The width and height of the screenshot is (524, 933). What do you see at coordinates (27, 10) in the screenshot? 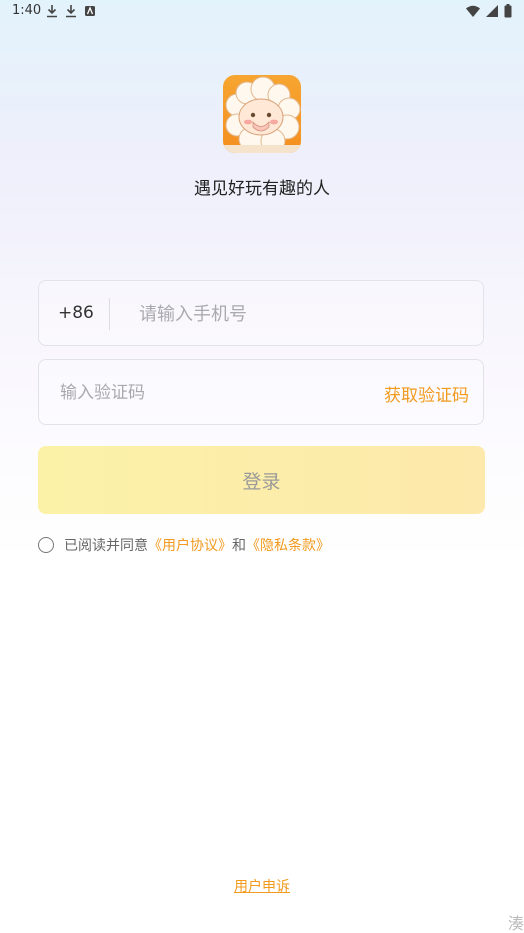
I see `status-time: 1:40` at bounding box center [27, 10].